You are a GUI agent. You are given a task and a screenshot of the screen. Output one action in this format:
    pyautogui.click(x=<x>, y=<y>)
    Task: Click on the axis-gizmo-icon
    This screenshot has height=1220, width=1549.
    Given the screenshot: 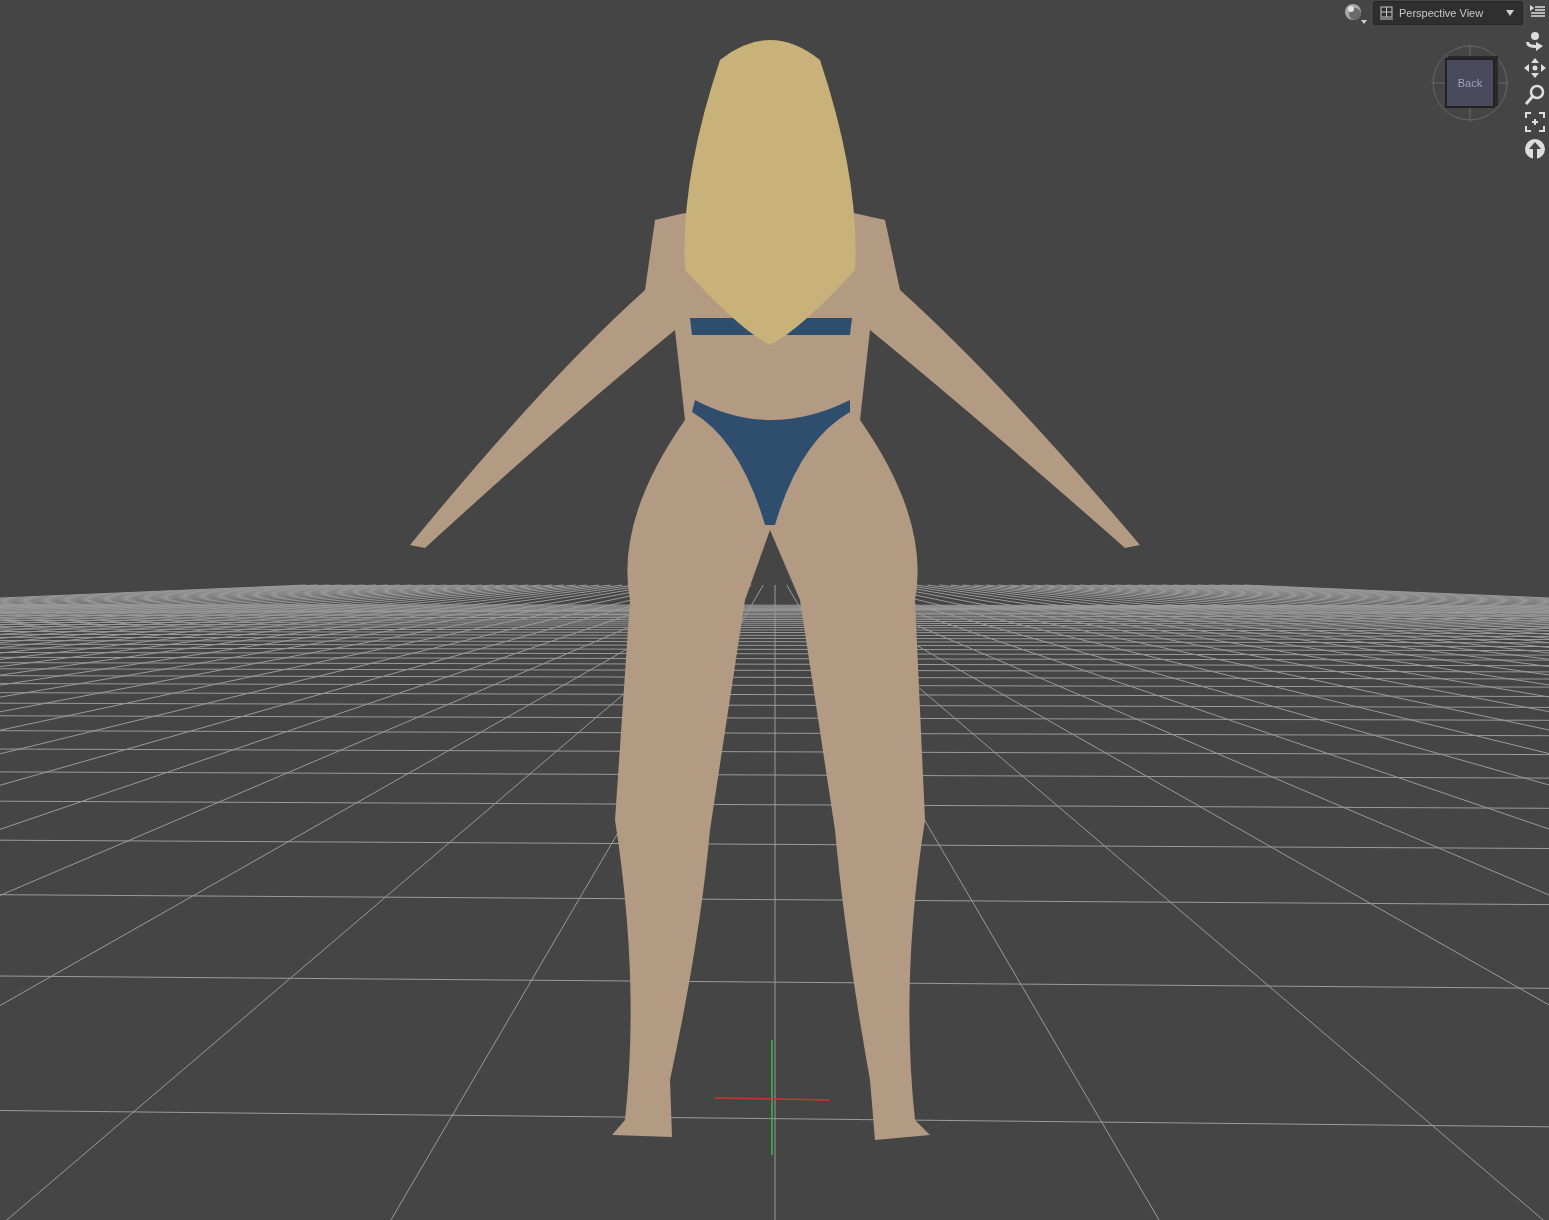 What is the action you would take?
    pyautogui.click(x=772, y=1097)
    